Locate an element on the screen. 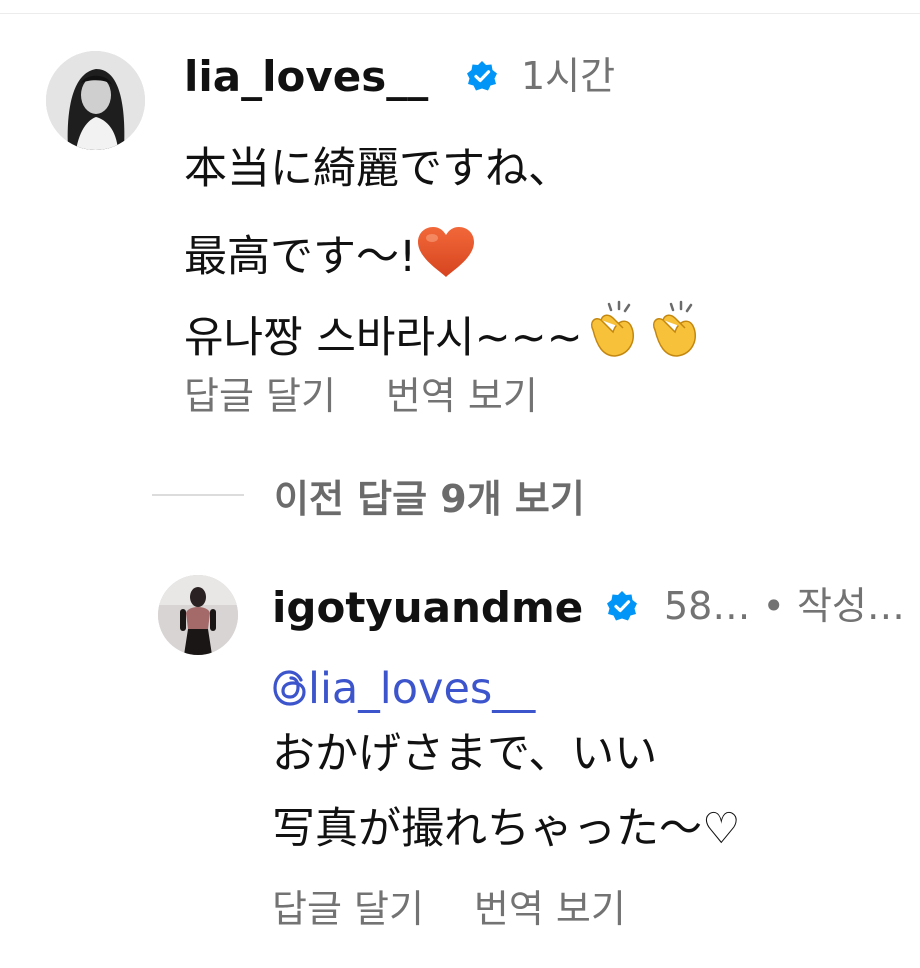  mention-username: lia_loves__ is located at coordinates (421, 689).